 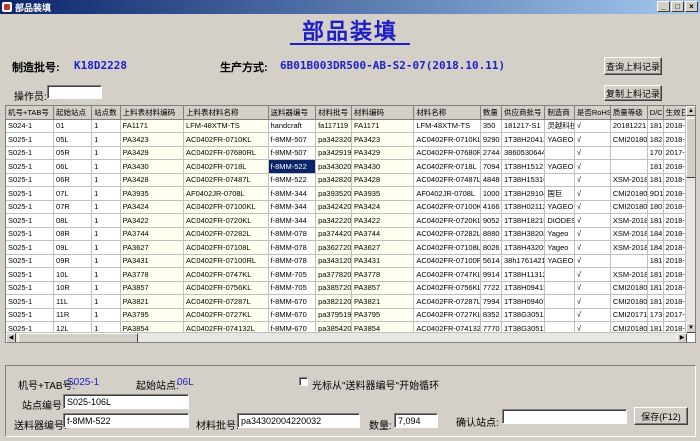 What do you see at coordinates (11, 337) in the screenshot?
I see `scroll-left-icon: ◀` at bounding box center [11, 337].